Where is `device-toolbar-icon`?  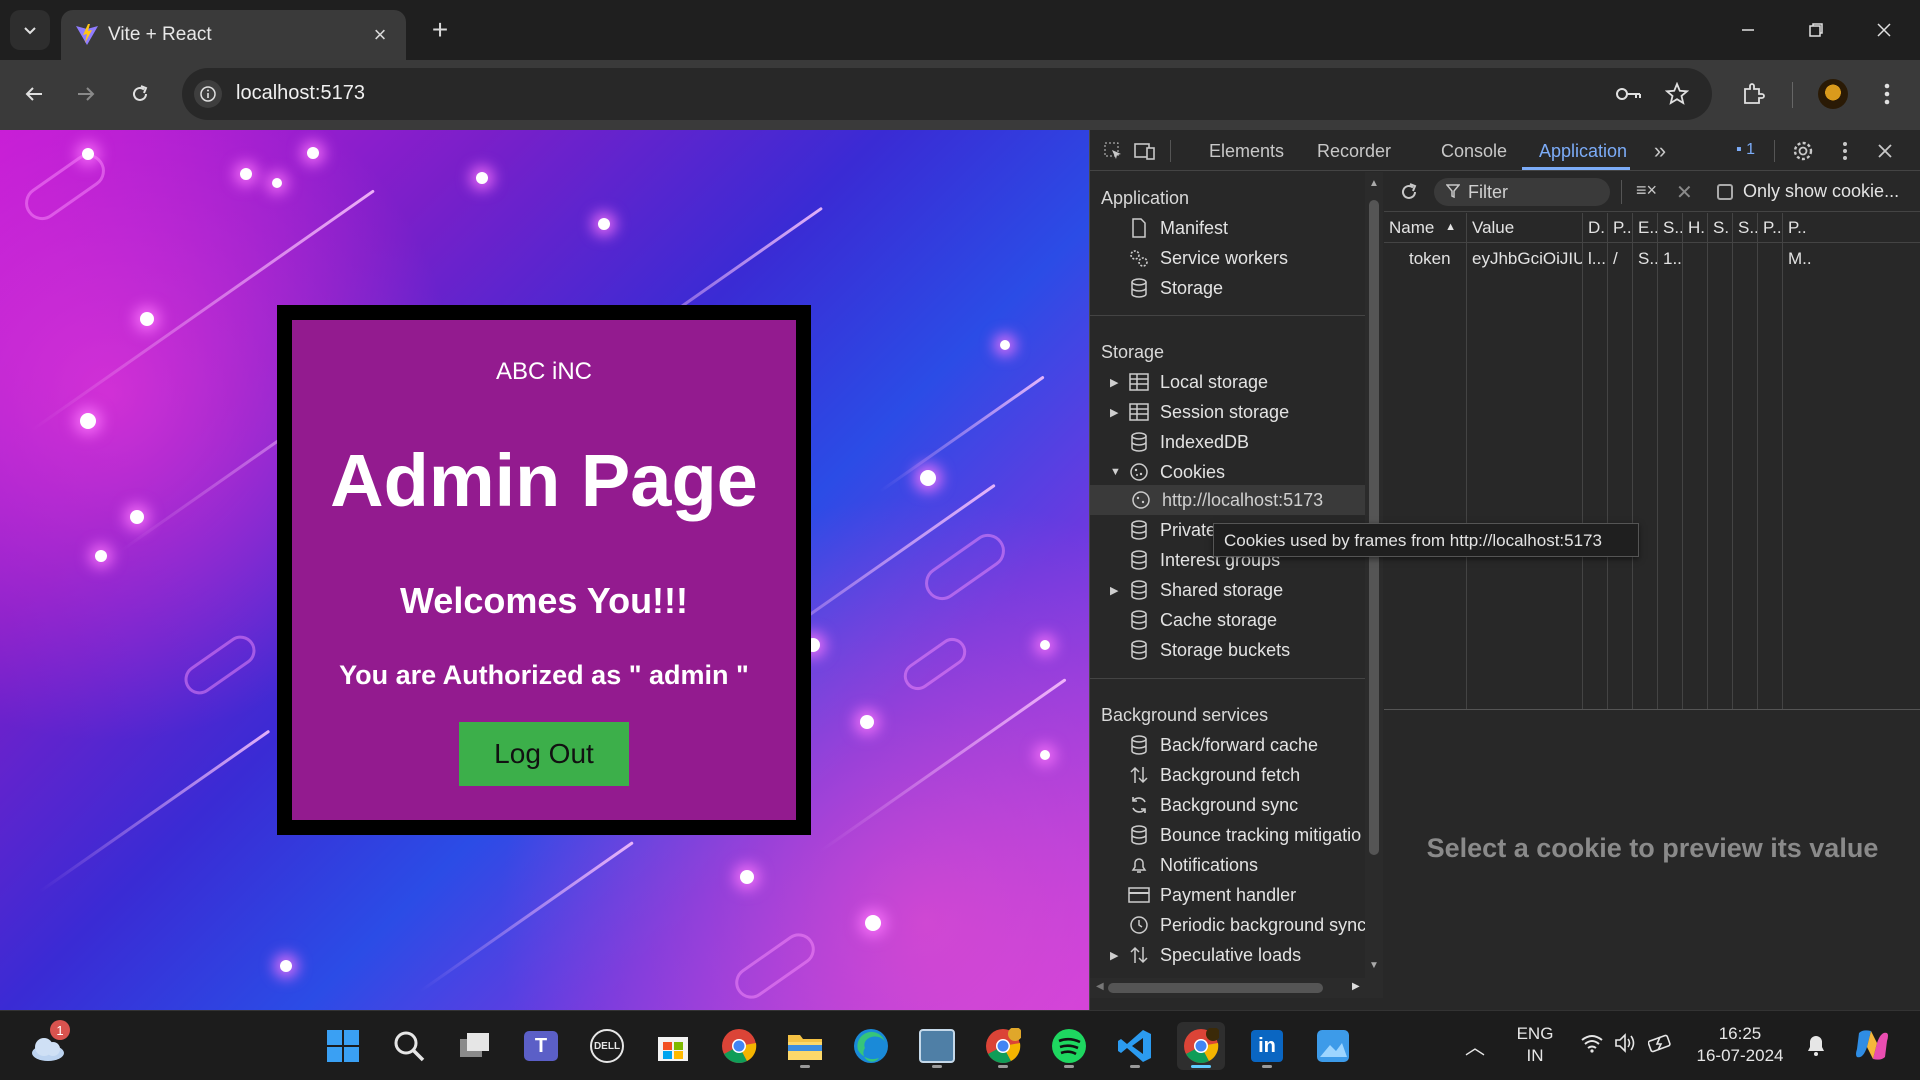 device-toolbar-icon is located at coordinates (1145, 151).